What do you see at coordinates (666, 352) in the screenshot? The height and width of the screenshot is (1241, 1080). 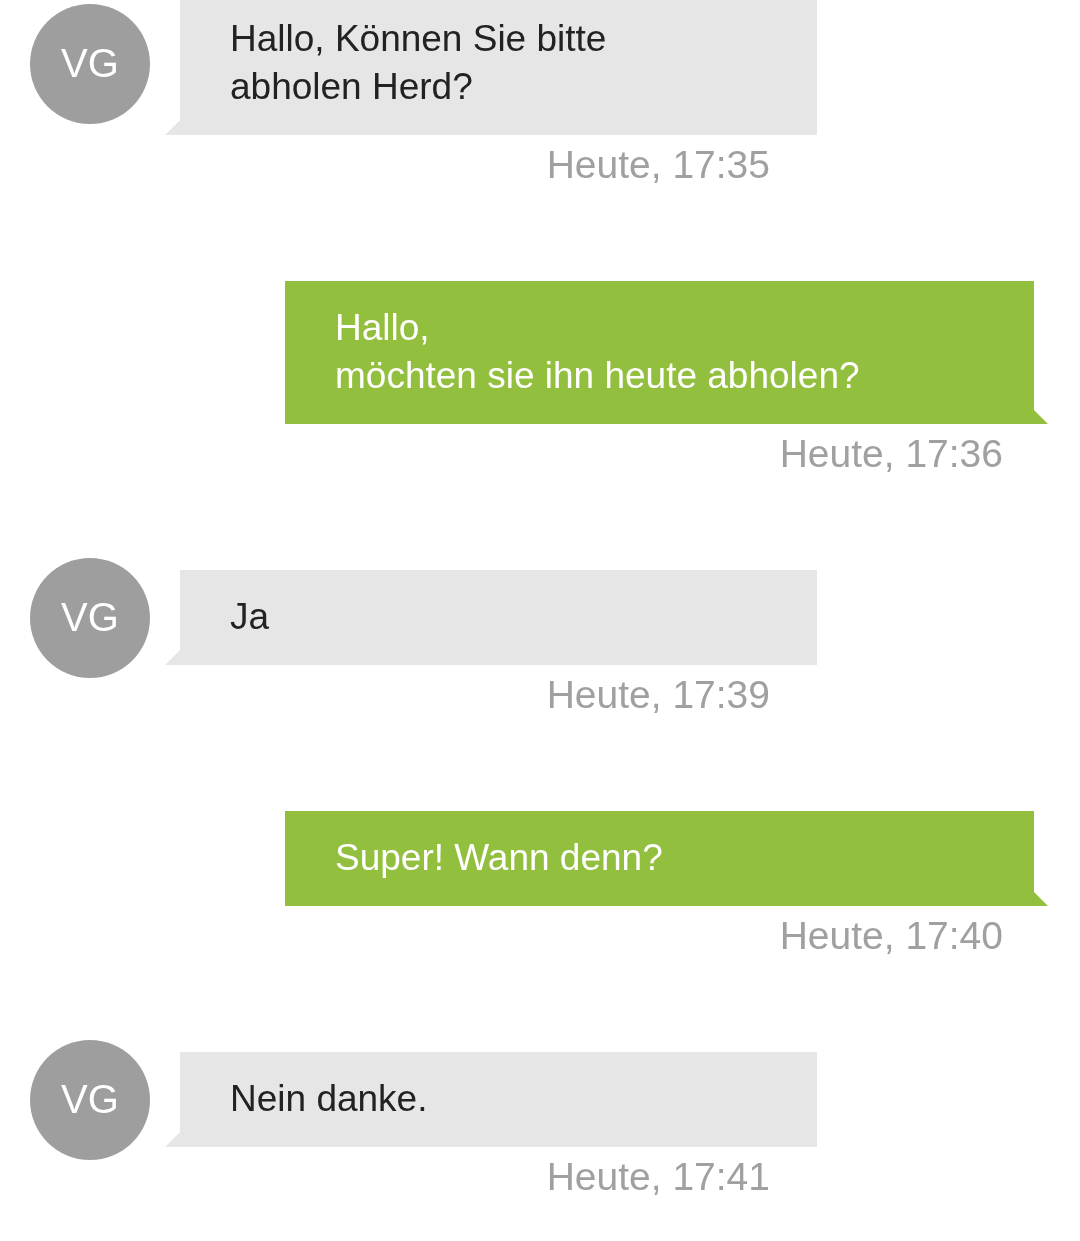 I see `sent-message: Hallo, möchten sie ihn heute abholen?` at bounding box center [666, 352].